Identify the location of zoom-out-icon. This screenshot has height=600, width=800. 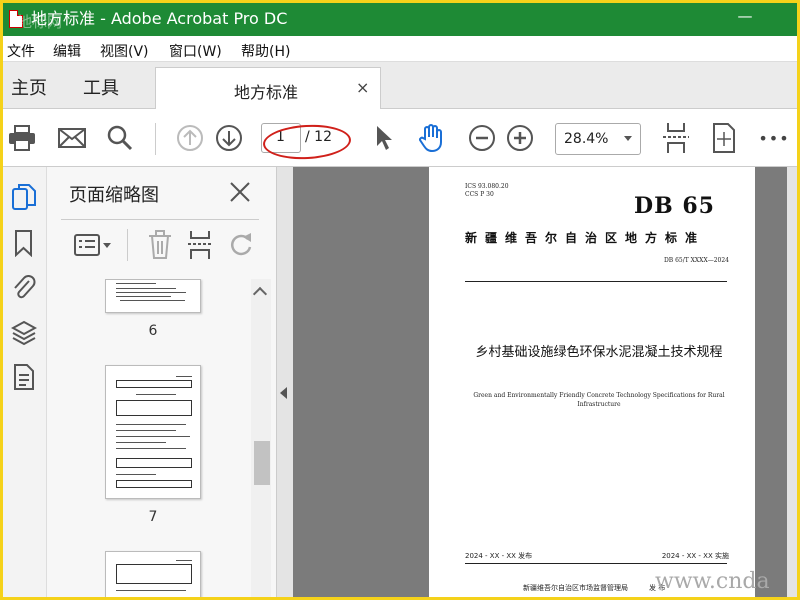
(482, 138).